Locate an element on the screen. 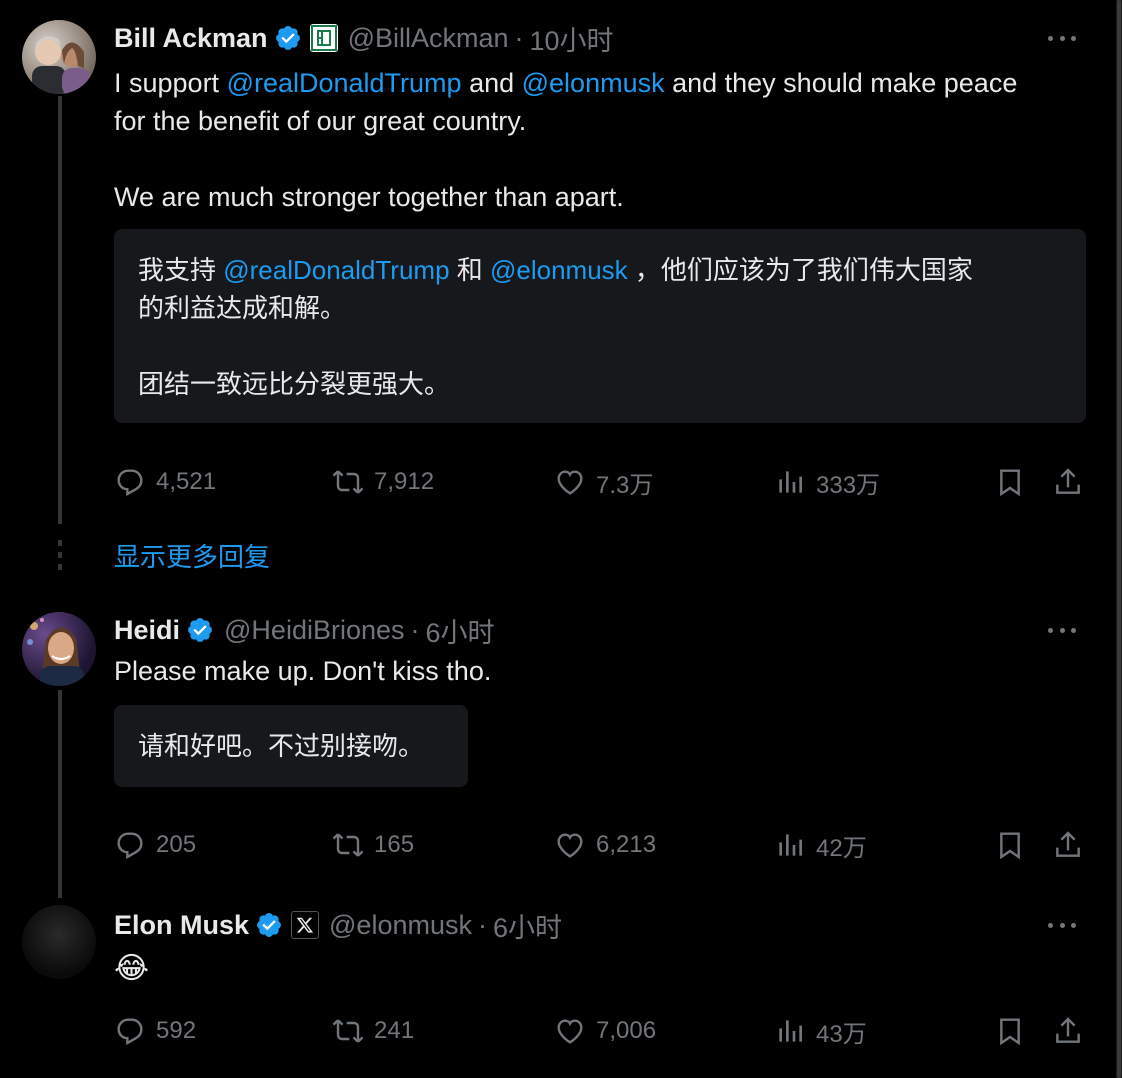  views-button: 43万 is located at coordinates (820, 1031).